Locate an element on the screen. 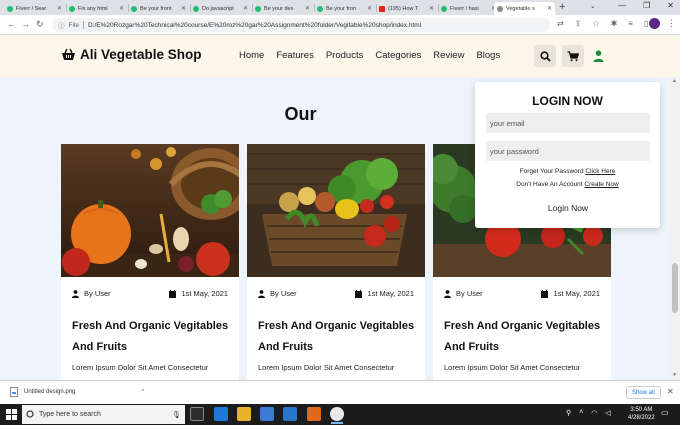 This screenshot has height=425, width=680. menu-icon: ⋮ is located at coordinates (671, 23).